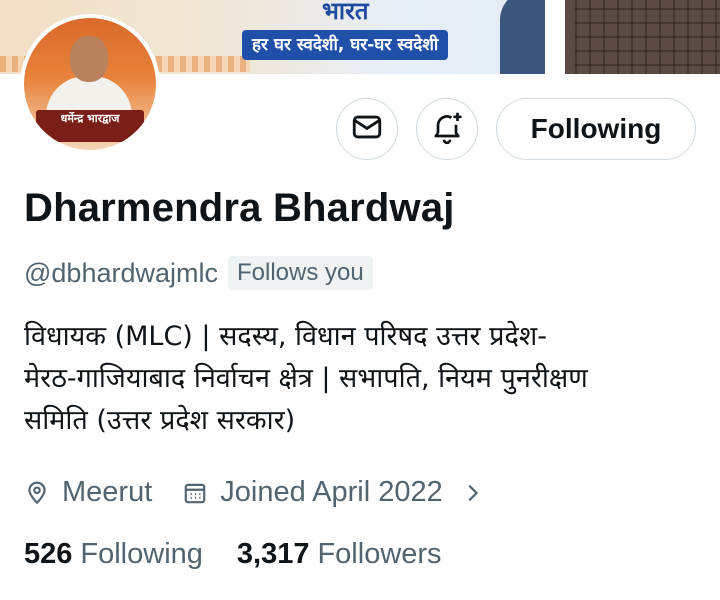  I want to click on handle-row: @dbhardwajmlc Follows you, so click(198, 273).